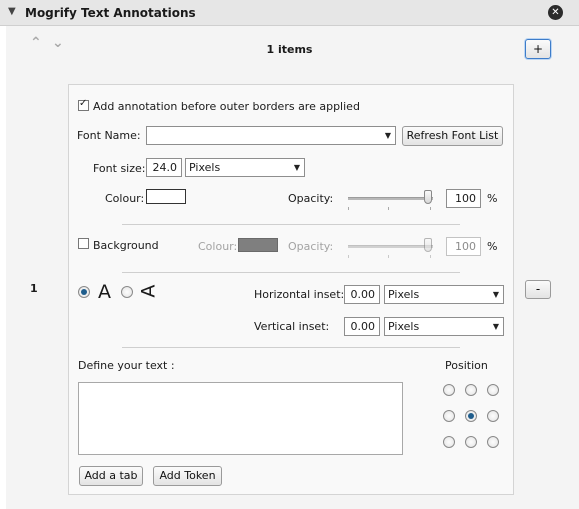  I want to click on opacity-slider-ticks, so click(390, 208).